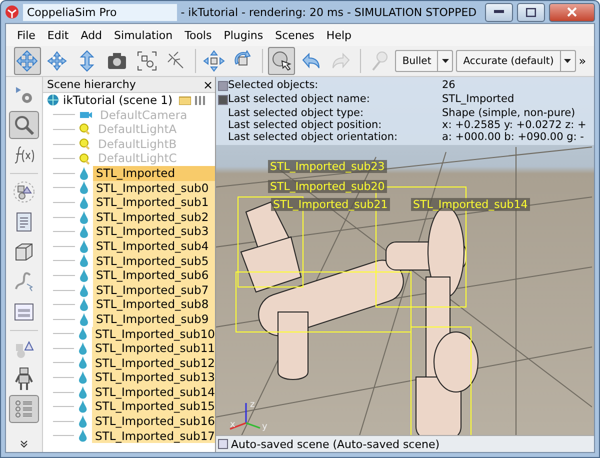  I want to click on tree-item: STL_Imported_sub2, so click(154, 217).